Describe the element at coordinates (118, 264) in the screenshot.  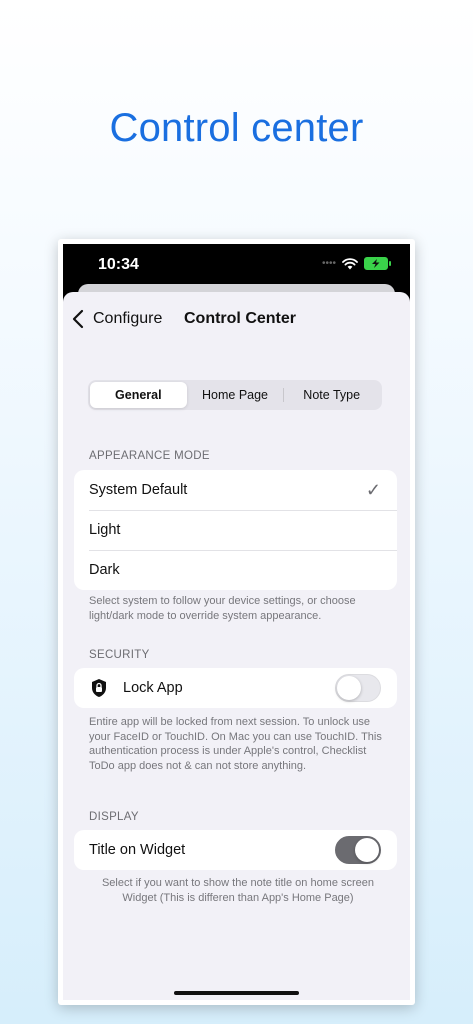
I see `status-time: 10:34` at that location.